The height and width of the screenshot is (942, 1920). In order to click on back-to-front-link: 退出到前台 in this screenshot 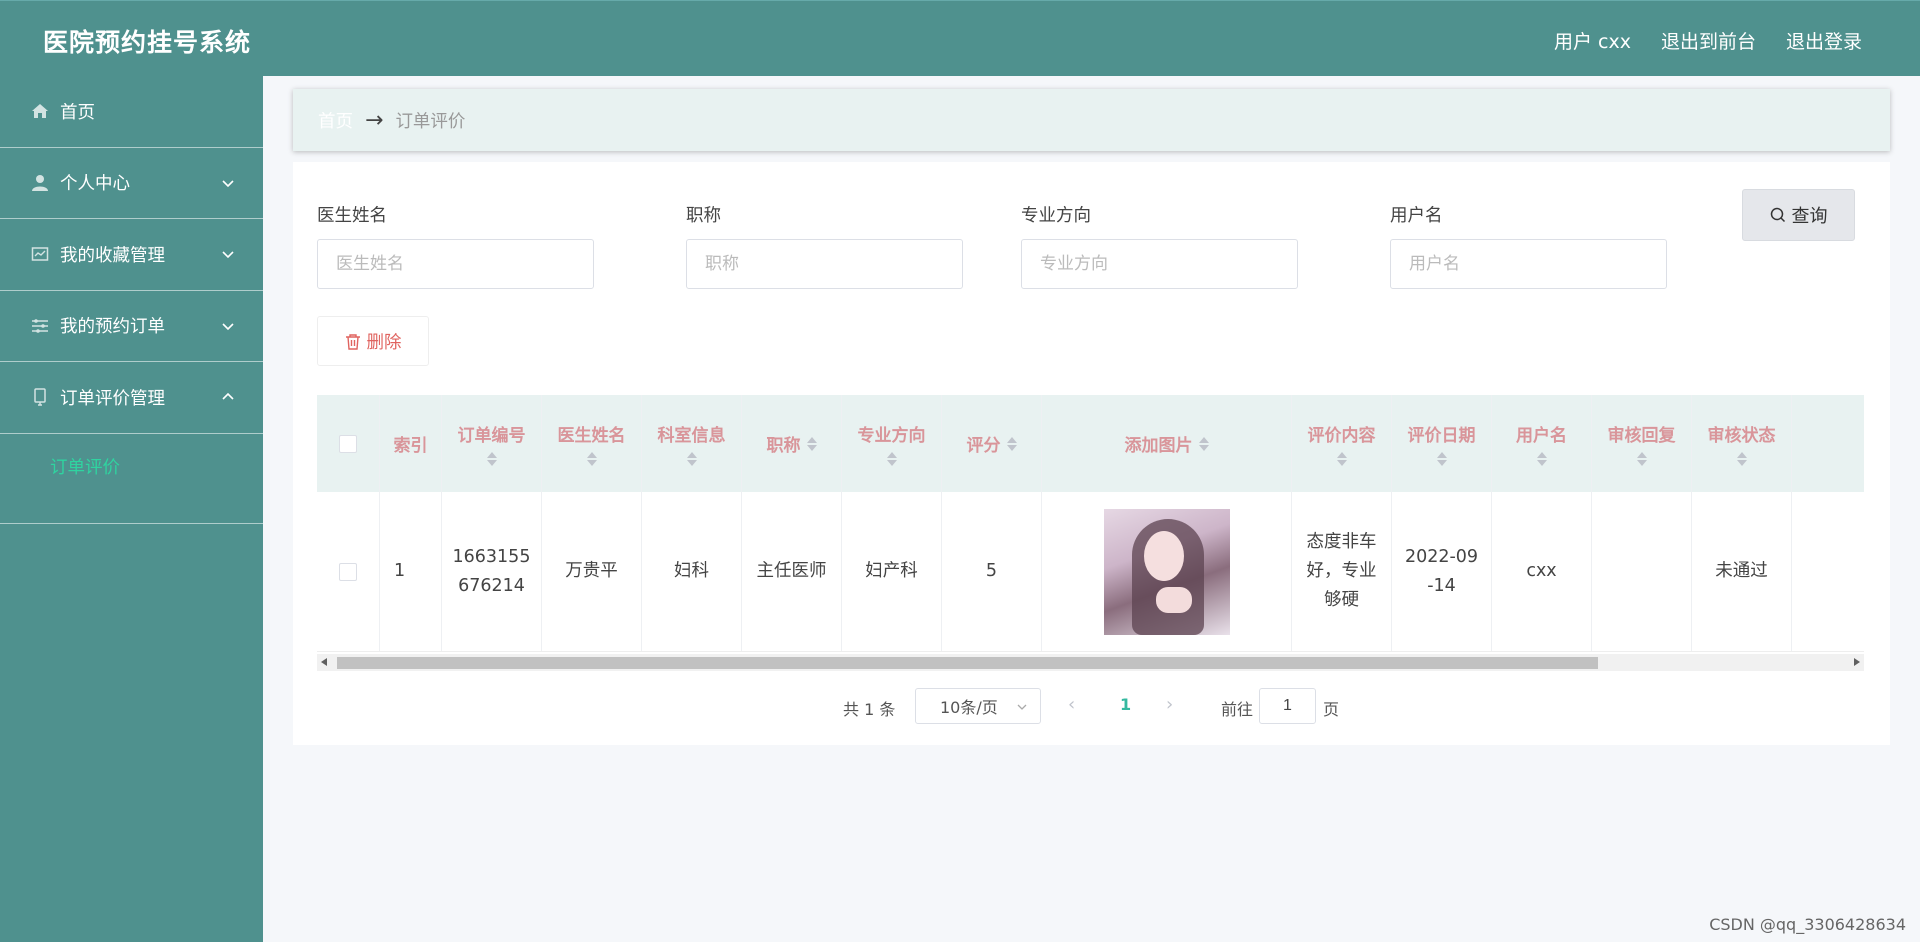, I will do `click(1708, 40)`.